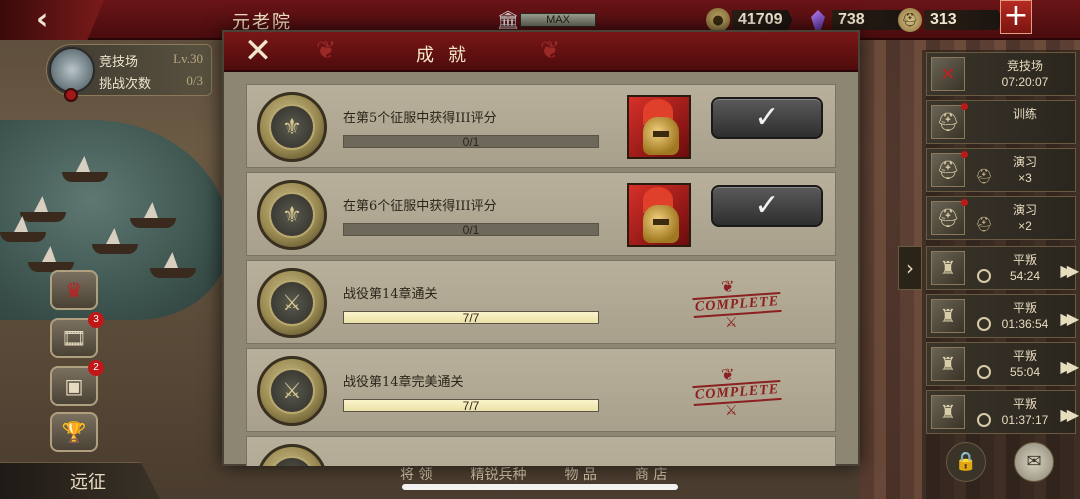 Image resolution: width=1080 pixels, height=499 pixels. What do you see at coordinates (857, 20) in the screenshot?
I see `gems-counter: 738` at bounding box center [857, 20].